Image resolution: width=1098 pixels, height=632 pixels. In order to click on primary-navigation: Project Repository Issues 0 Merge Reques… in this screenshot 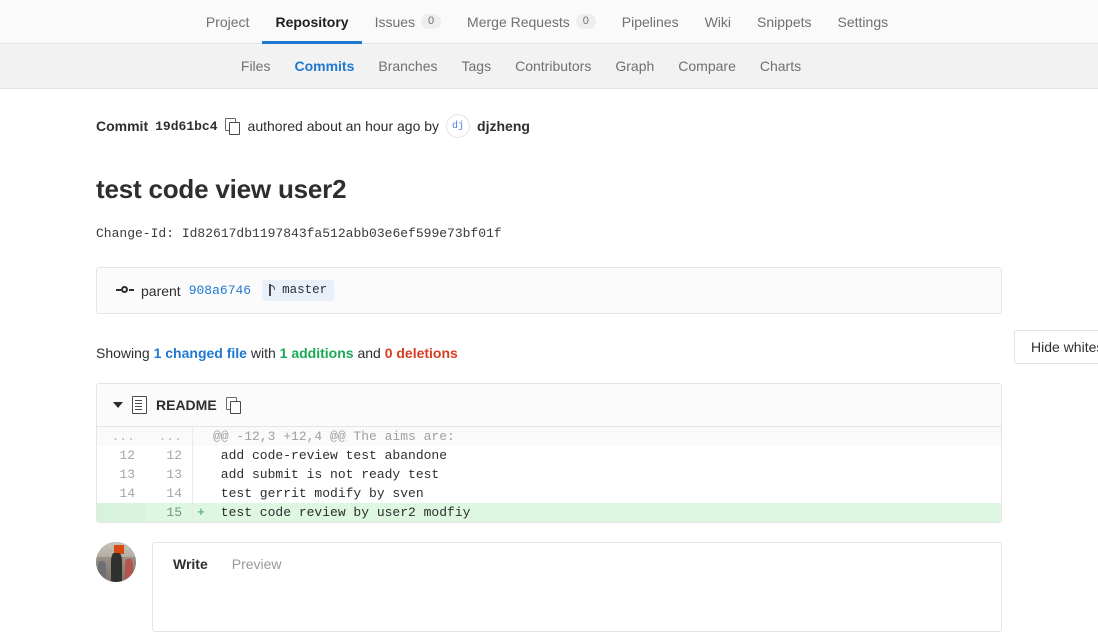, I will do `click(549, 22)`.